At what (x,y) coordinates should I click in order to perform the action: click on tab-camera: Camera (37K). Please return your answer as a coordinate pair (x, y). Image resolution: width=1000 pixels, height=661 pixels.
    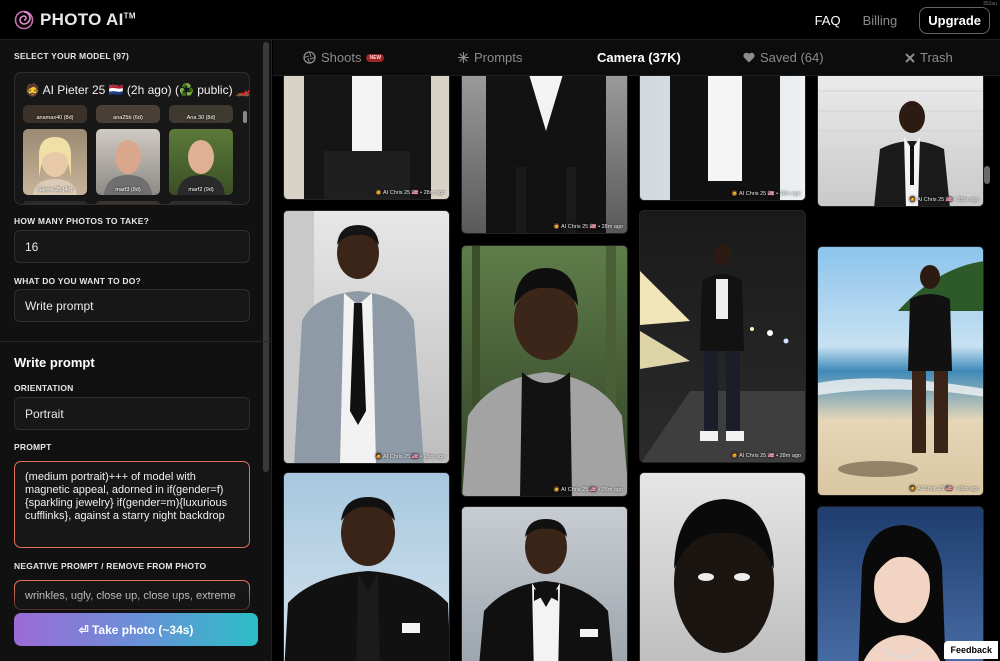
    Looking at the image, I should click on (639, 57).